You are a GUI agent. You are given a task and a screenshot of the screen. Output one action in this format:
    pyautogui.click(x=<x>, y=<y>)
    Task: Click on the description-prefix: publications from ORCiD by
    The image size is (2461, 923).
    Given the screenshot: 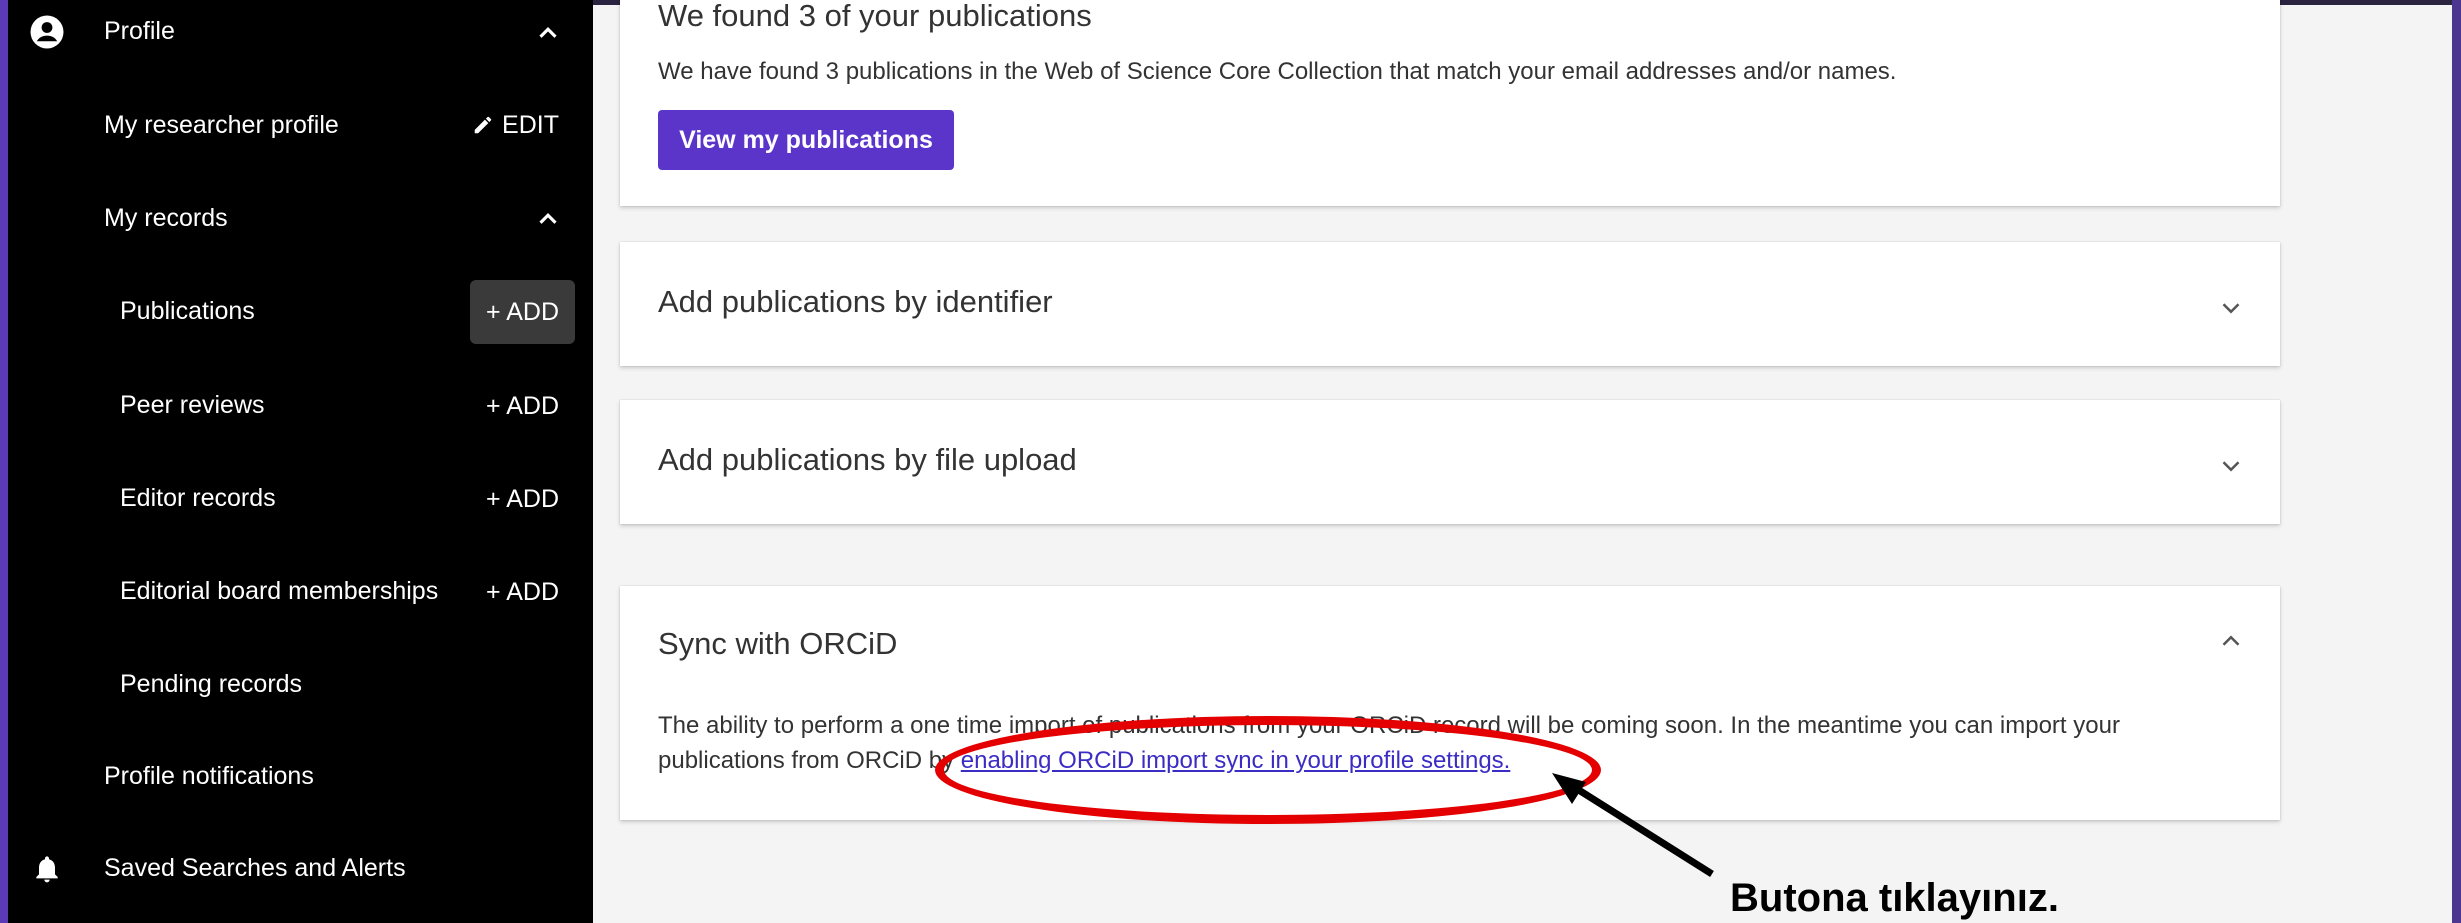 What is the action you would take?
    pyautogui.click(x=809, y=760)
    